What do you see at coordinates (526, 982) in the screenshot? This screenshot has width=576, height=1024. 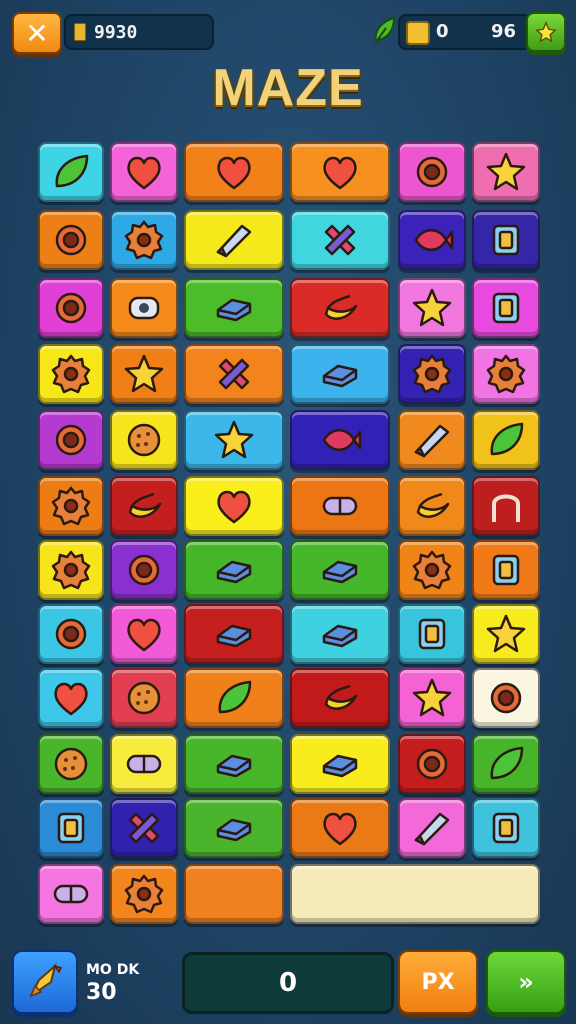 I see `next-button: »` at bounding box center [526, 982].